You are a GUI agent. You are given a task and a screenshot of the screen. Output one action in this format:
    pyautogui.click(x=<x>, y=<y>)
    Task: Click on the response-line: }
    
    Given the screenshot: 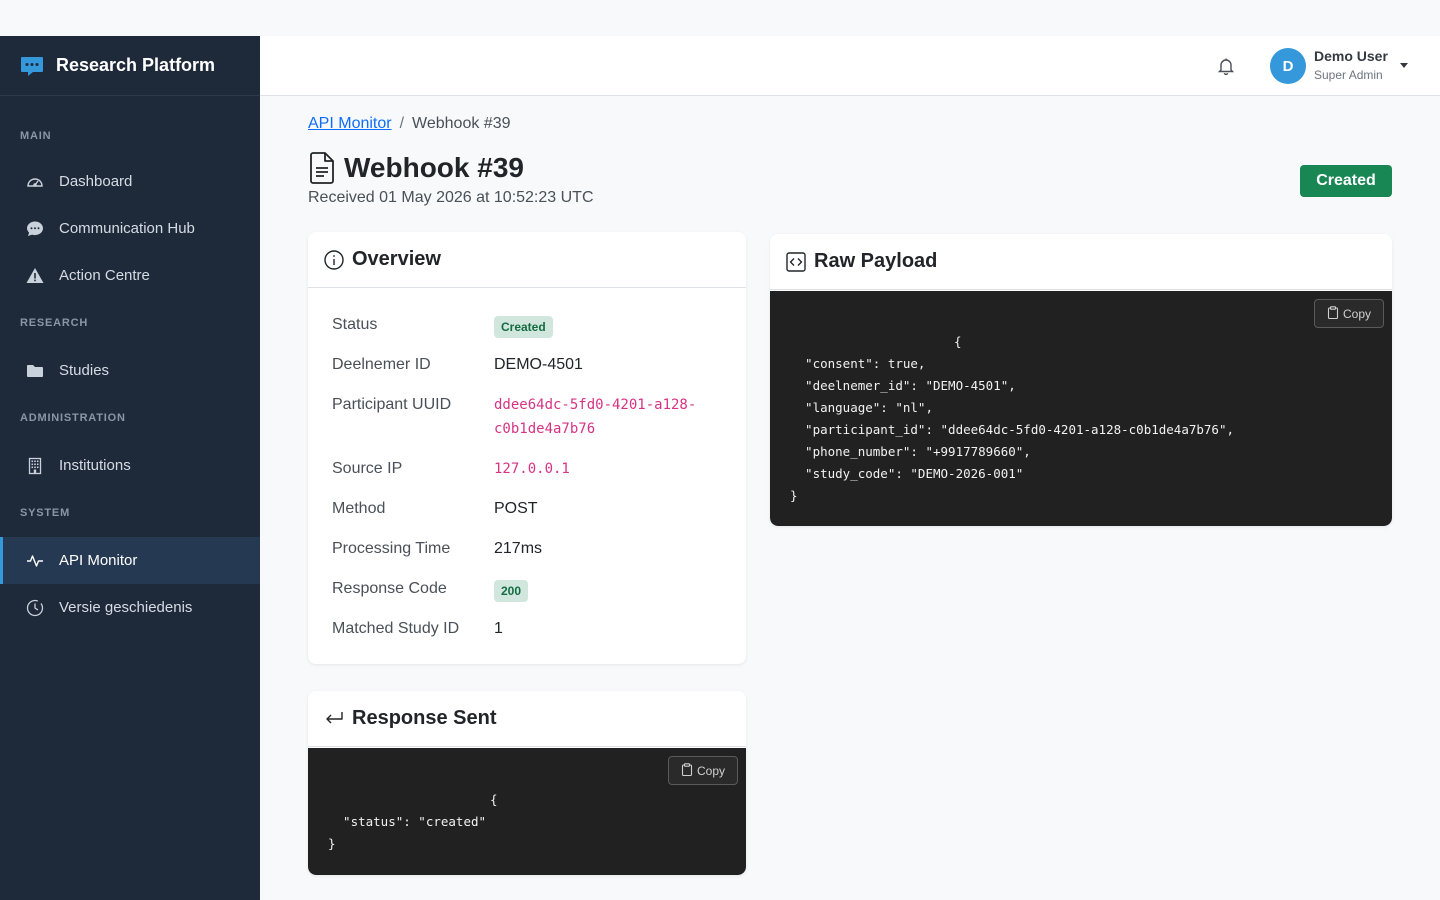 What is the action you would take?
    pyautogui.click(x=332, y=843)
    